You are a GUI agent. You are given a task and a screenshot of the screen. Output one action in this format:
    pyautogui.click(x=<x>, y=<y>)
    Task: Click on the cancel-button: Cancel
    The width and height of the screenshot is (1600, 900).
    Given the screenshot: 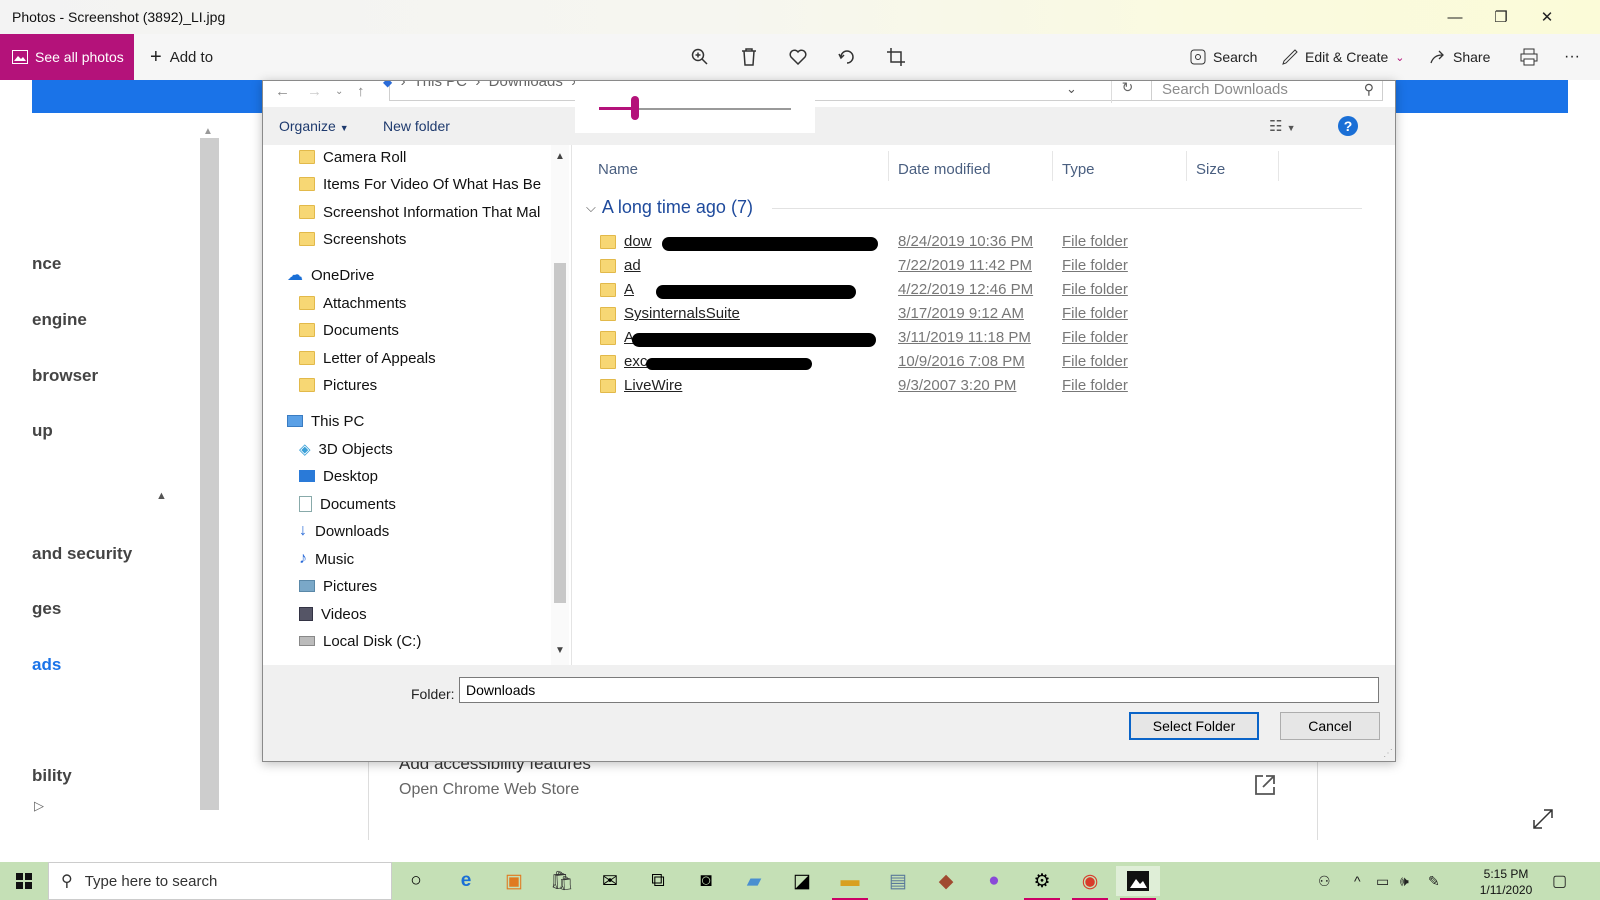 What is the action you would take?
    pyautogui.click(x=1330, y=726)
    